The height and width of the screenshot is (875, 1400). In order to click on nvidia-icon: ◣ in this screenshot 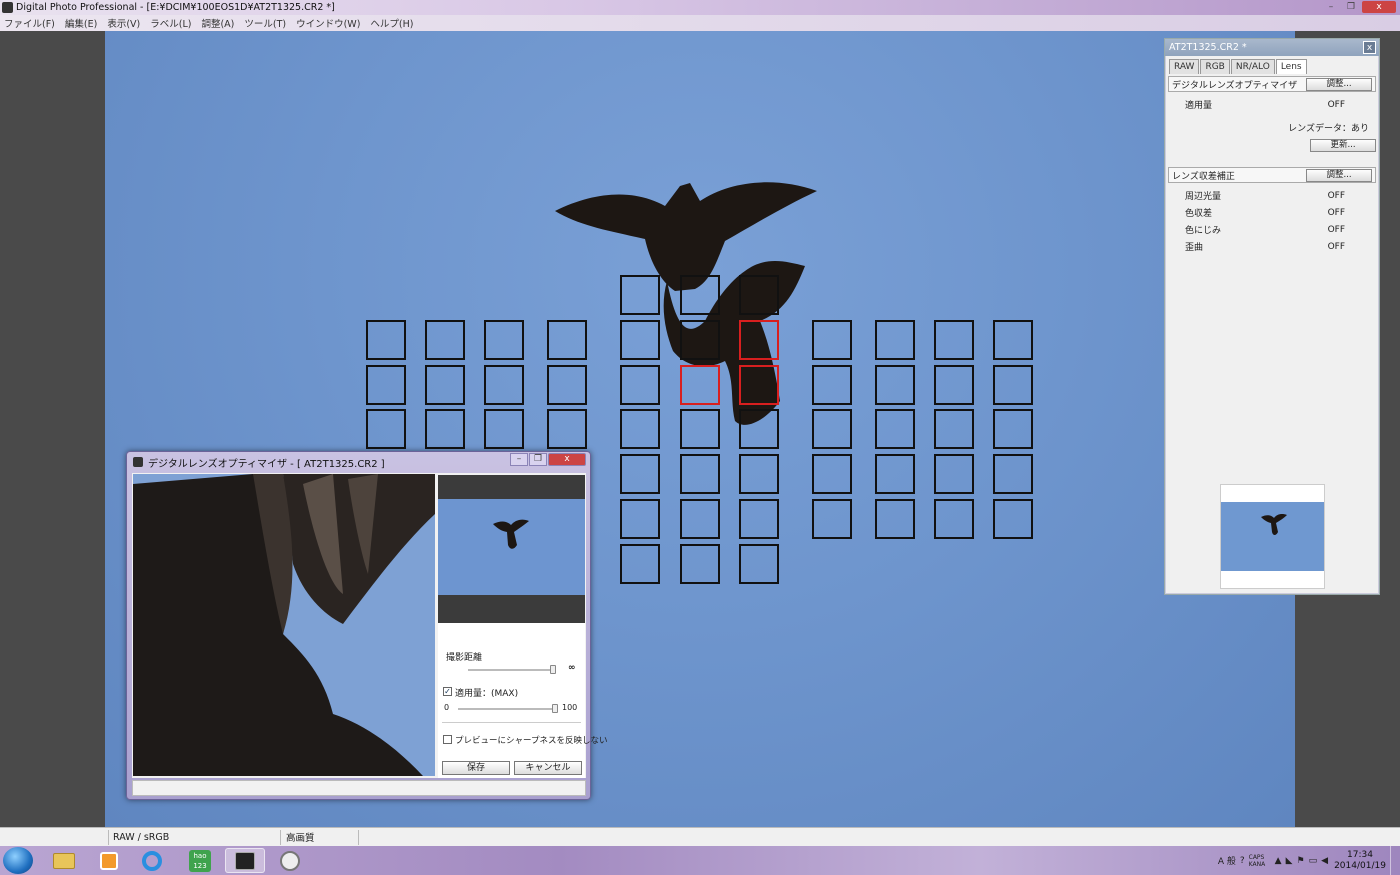, I will do `click(1289, 861)`.